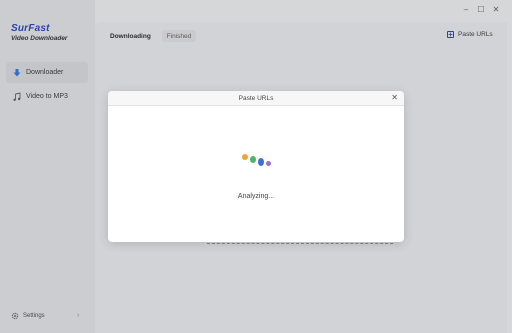  Describe the element at coordinates (394, 97) in the screenshot. I see `close-icon: ✕` at that location.